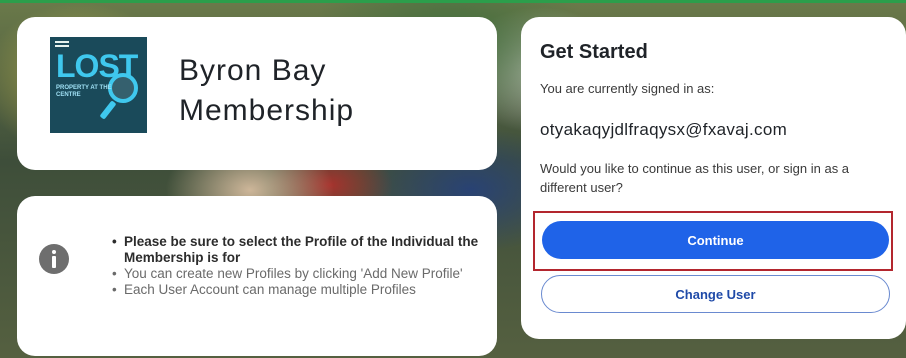 The image size is (906, 358). What do you see at coordinates (108, 110) in the screenshot?
I see `magnifier-handle` at bounding box center [108, 110].